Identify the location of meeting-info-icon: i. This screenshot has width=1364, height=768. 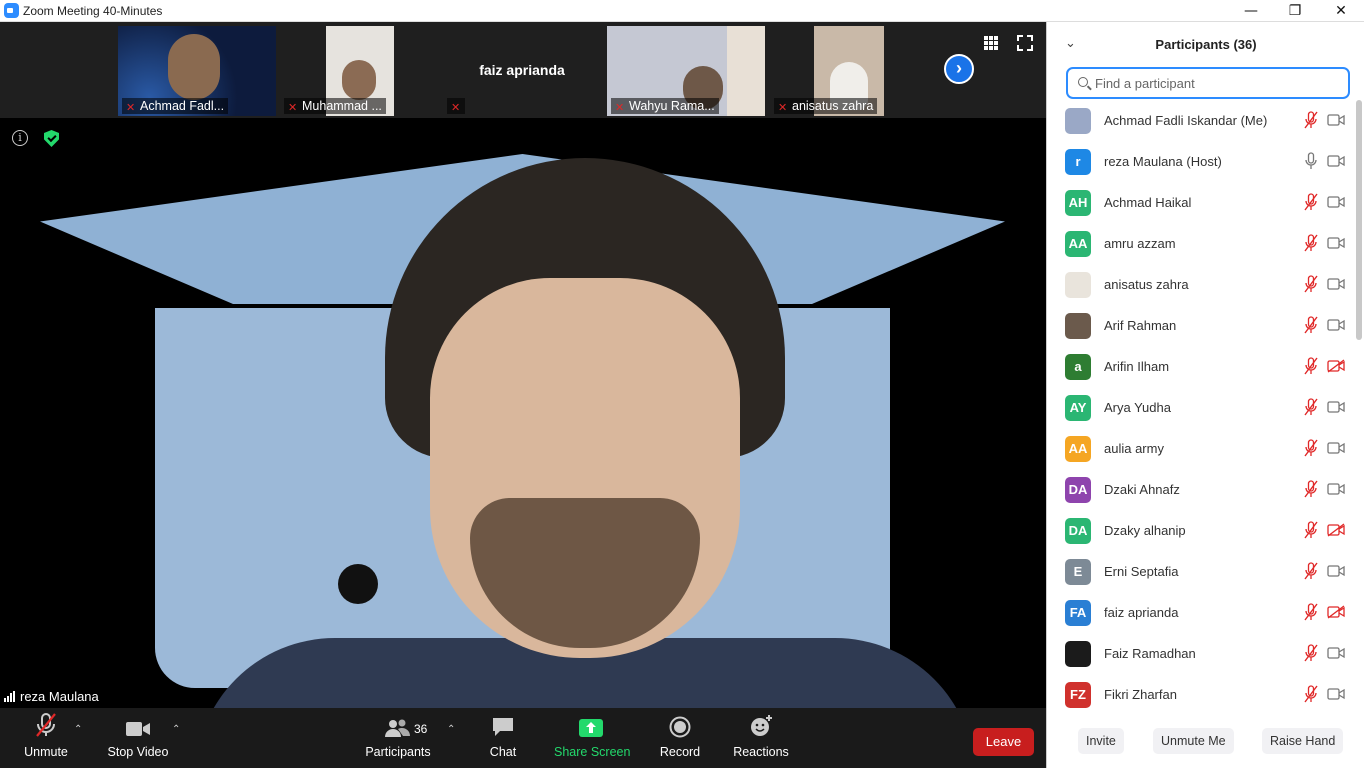
(20, 138).